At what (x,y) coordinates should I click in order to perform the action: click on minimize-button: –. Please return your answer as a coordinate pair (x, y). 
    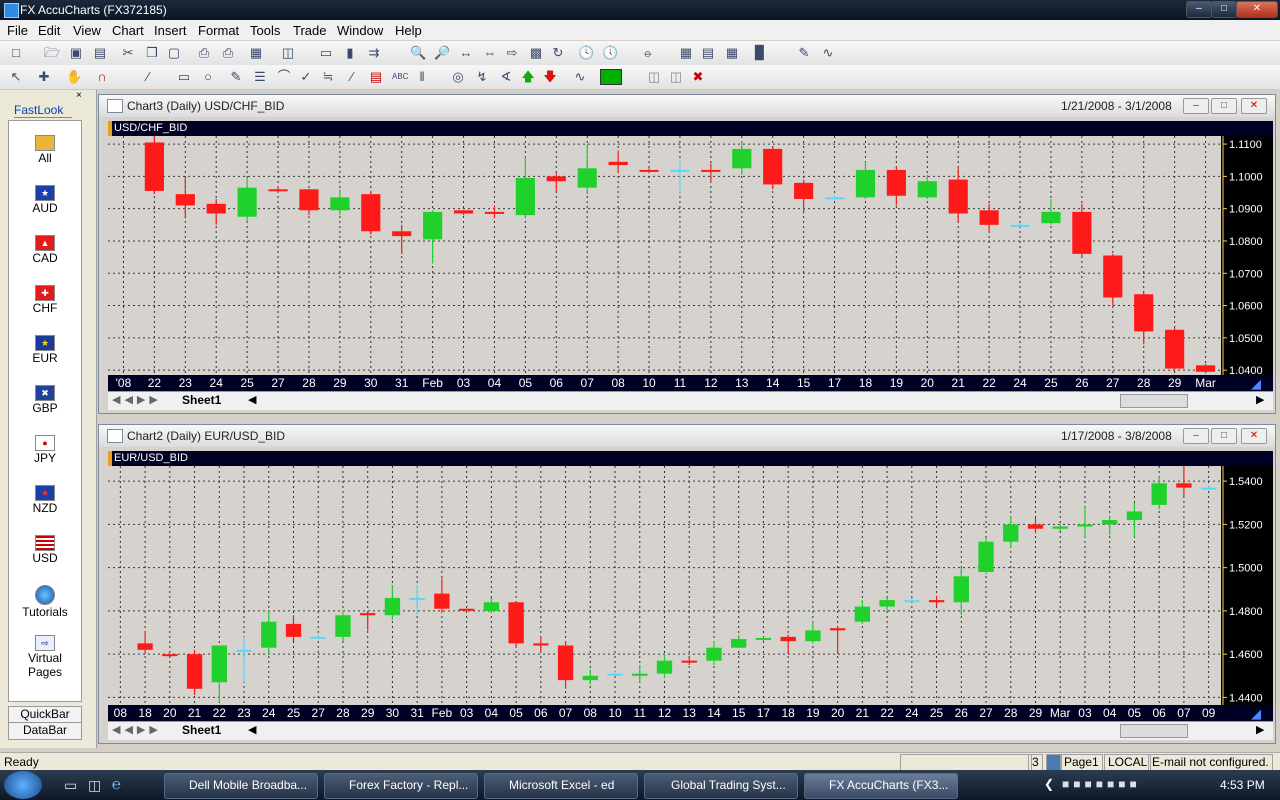
    Looking at the image, I should click on (1199, 9).